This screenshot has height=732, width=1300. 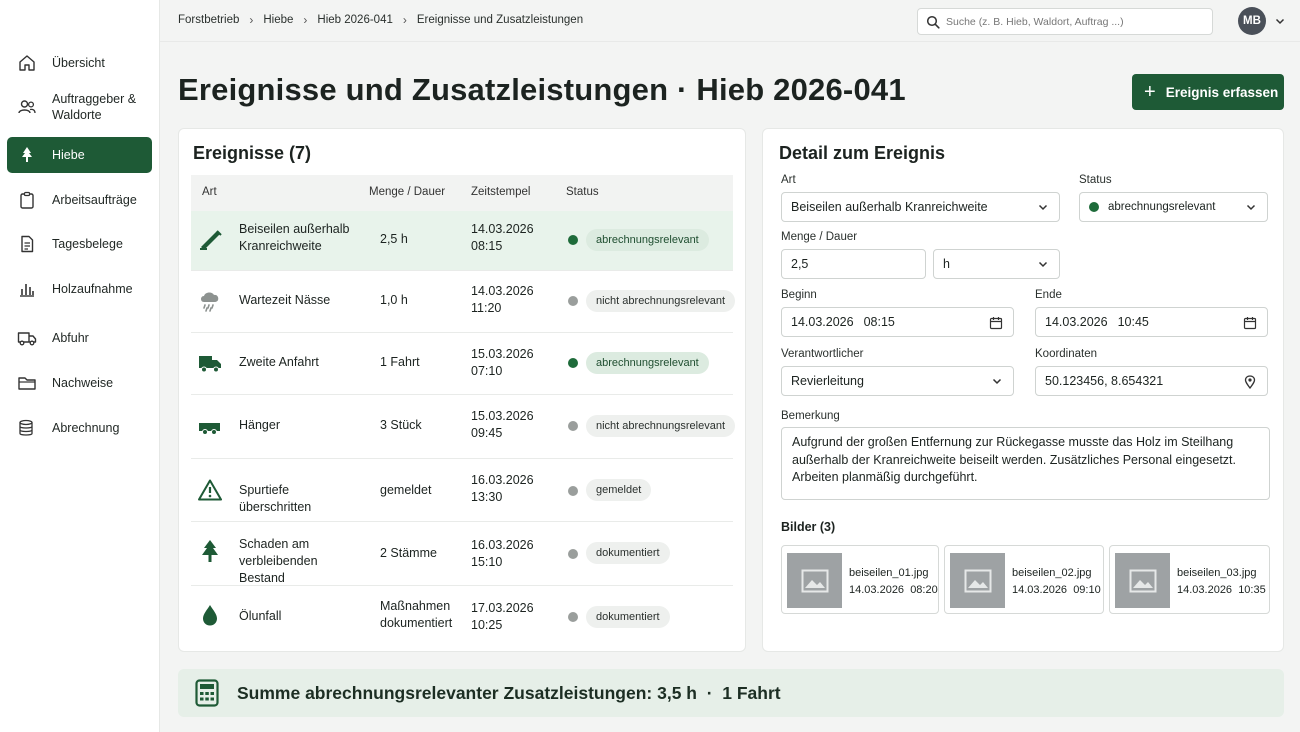 I want to click on sidebar-item-uebersicht: Übersicht, so click(x=79, y=63).